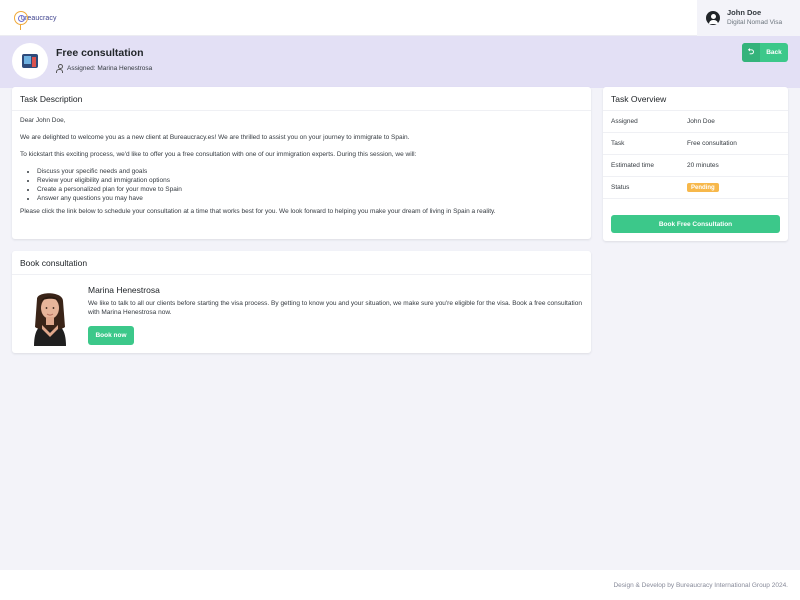 The width and height of the screenshot is (800, 600). What do you see at coordinates (695, 224) in the screenshot?
I see `book-free-consultation-button: Book Free Consultation` at bounding box center [695, 224].